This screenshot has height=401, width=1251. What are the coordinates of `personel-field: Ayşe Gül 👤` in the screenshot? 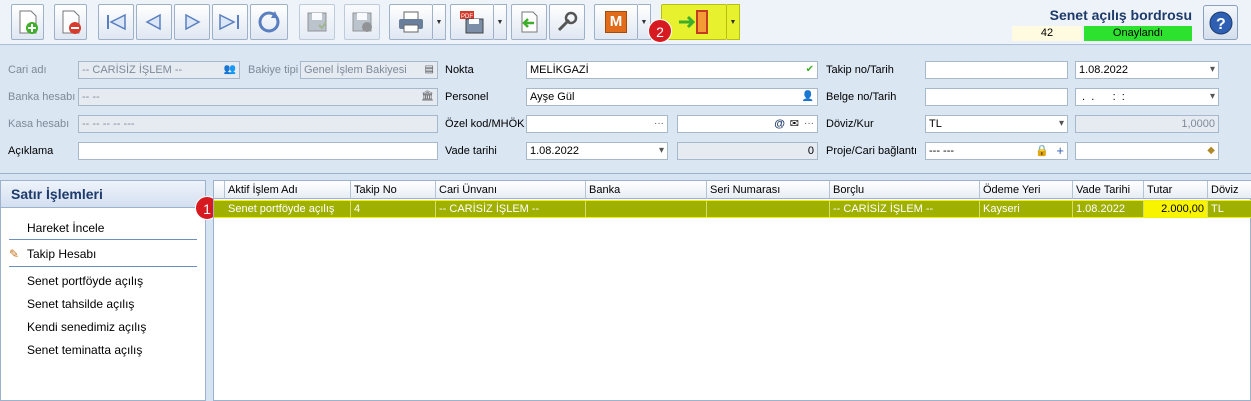 It's located at (672, 97).